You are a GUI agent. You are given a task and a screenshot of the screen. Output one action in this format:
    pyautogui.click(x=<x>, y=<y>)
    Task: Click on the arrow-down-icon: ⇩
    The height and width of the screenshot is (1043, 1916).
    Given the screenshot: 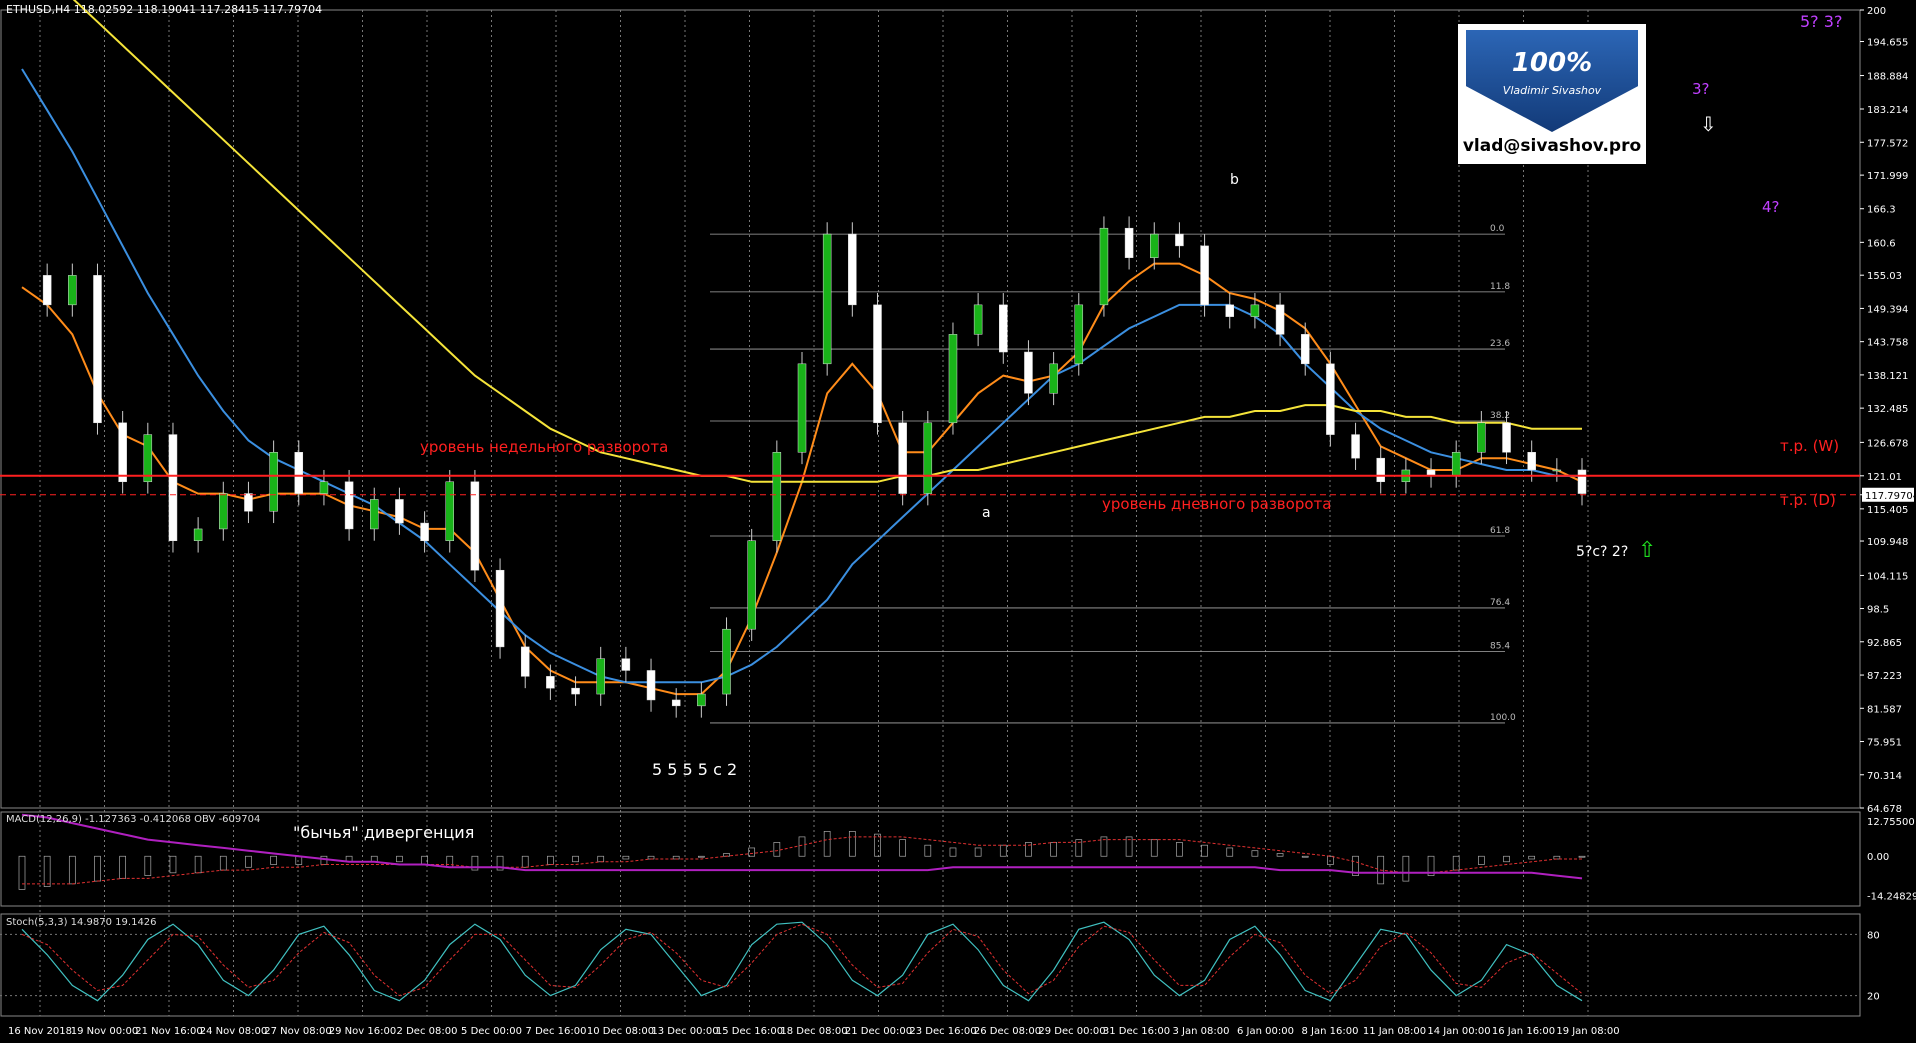 What is the action you would take?
    pyautogui.click(x=1708, y=124)
    